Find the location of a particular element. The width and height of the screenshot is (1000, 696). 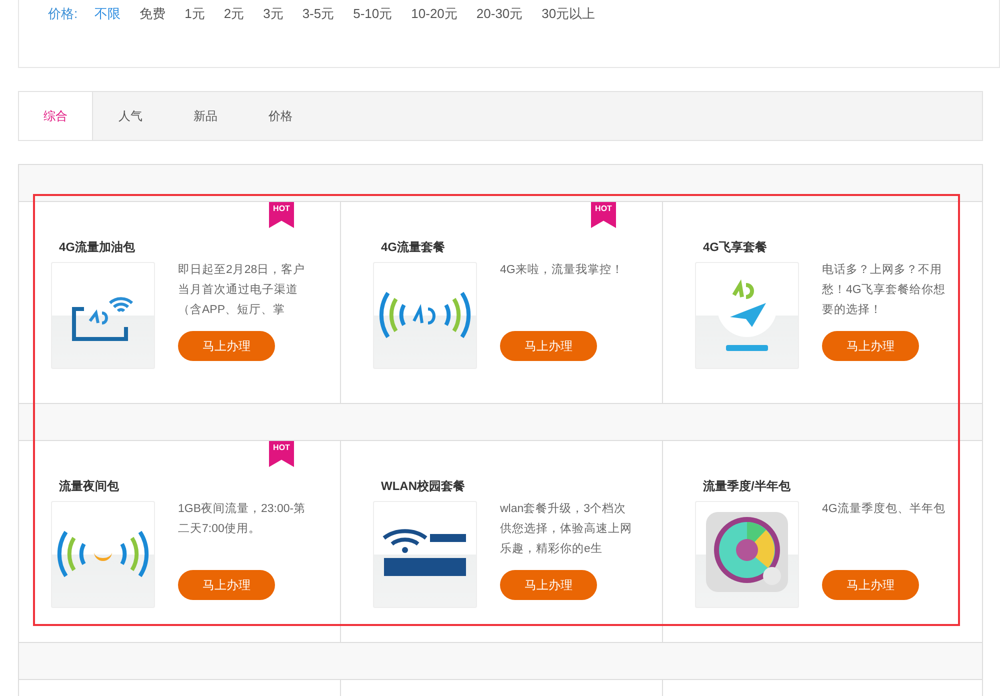

product-description: wlan套餐升级，3个档次供您选择，体验高速上网乐趣，精彩你的e生 is located at coordinates (566, 529).